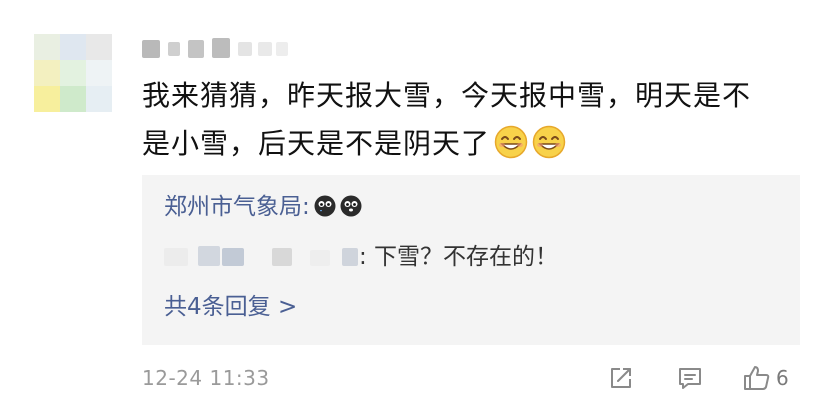 The width and height of the screenshot is (828, 401). I want to click on reply-official-author: 郑州市气象局:, so click(237, 207).